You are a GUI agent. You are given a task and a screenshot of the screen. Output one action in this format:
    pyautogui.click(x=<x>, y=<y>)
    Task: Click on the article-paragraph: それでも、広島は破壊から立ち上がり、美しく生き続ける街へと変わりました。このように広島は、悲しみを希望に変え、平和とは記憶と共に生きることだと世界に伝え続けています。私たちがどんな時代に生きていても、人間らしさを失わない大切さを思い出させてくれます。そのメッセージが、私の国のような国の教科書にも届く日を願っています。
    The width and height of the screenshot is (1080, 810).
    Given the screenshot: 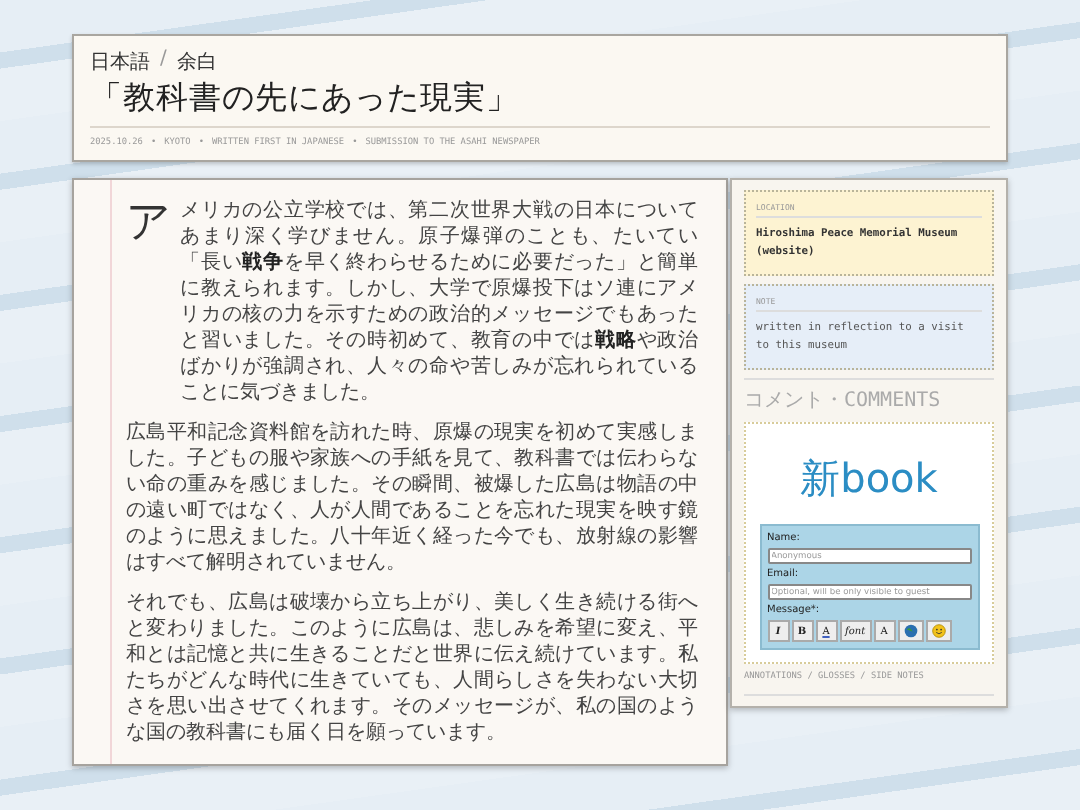 What is the action you would take?
    pyautogui.click(x=412, y=668)
    